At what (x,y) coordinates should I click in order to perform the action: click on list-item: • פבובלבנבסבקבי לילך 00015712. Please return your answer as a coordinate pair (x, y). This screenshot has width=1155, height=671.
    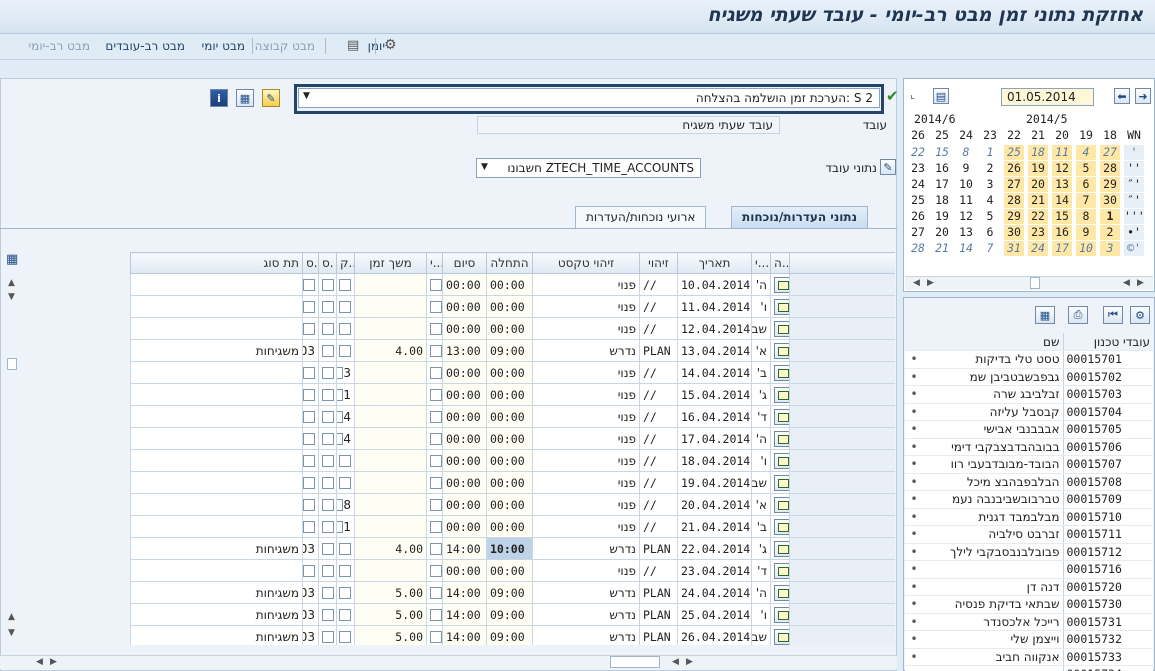
    Looking at the image, I should click on (1029, 552).